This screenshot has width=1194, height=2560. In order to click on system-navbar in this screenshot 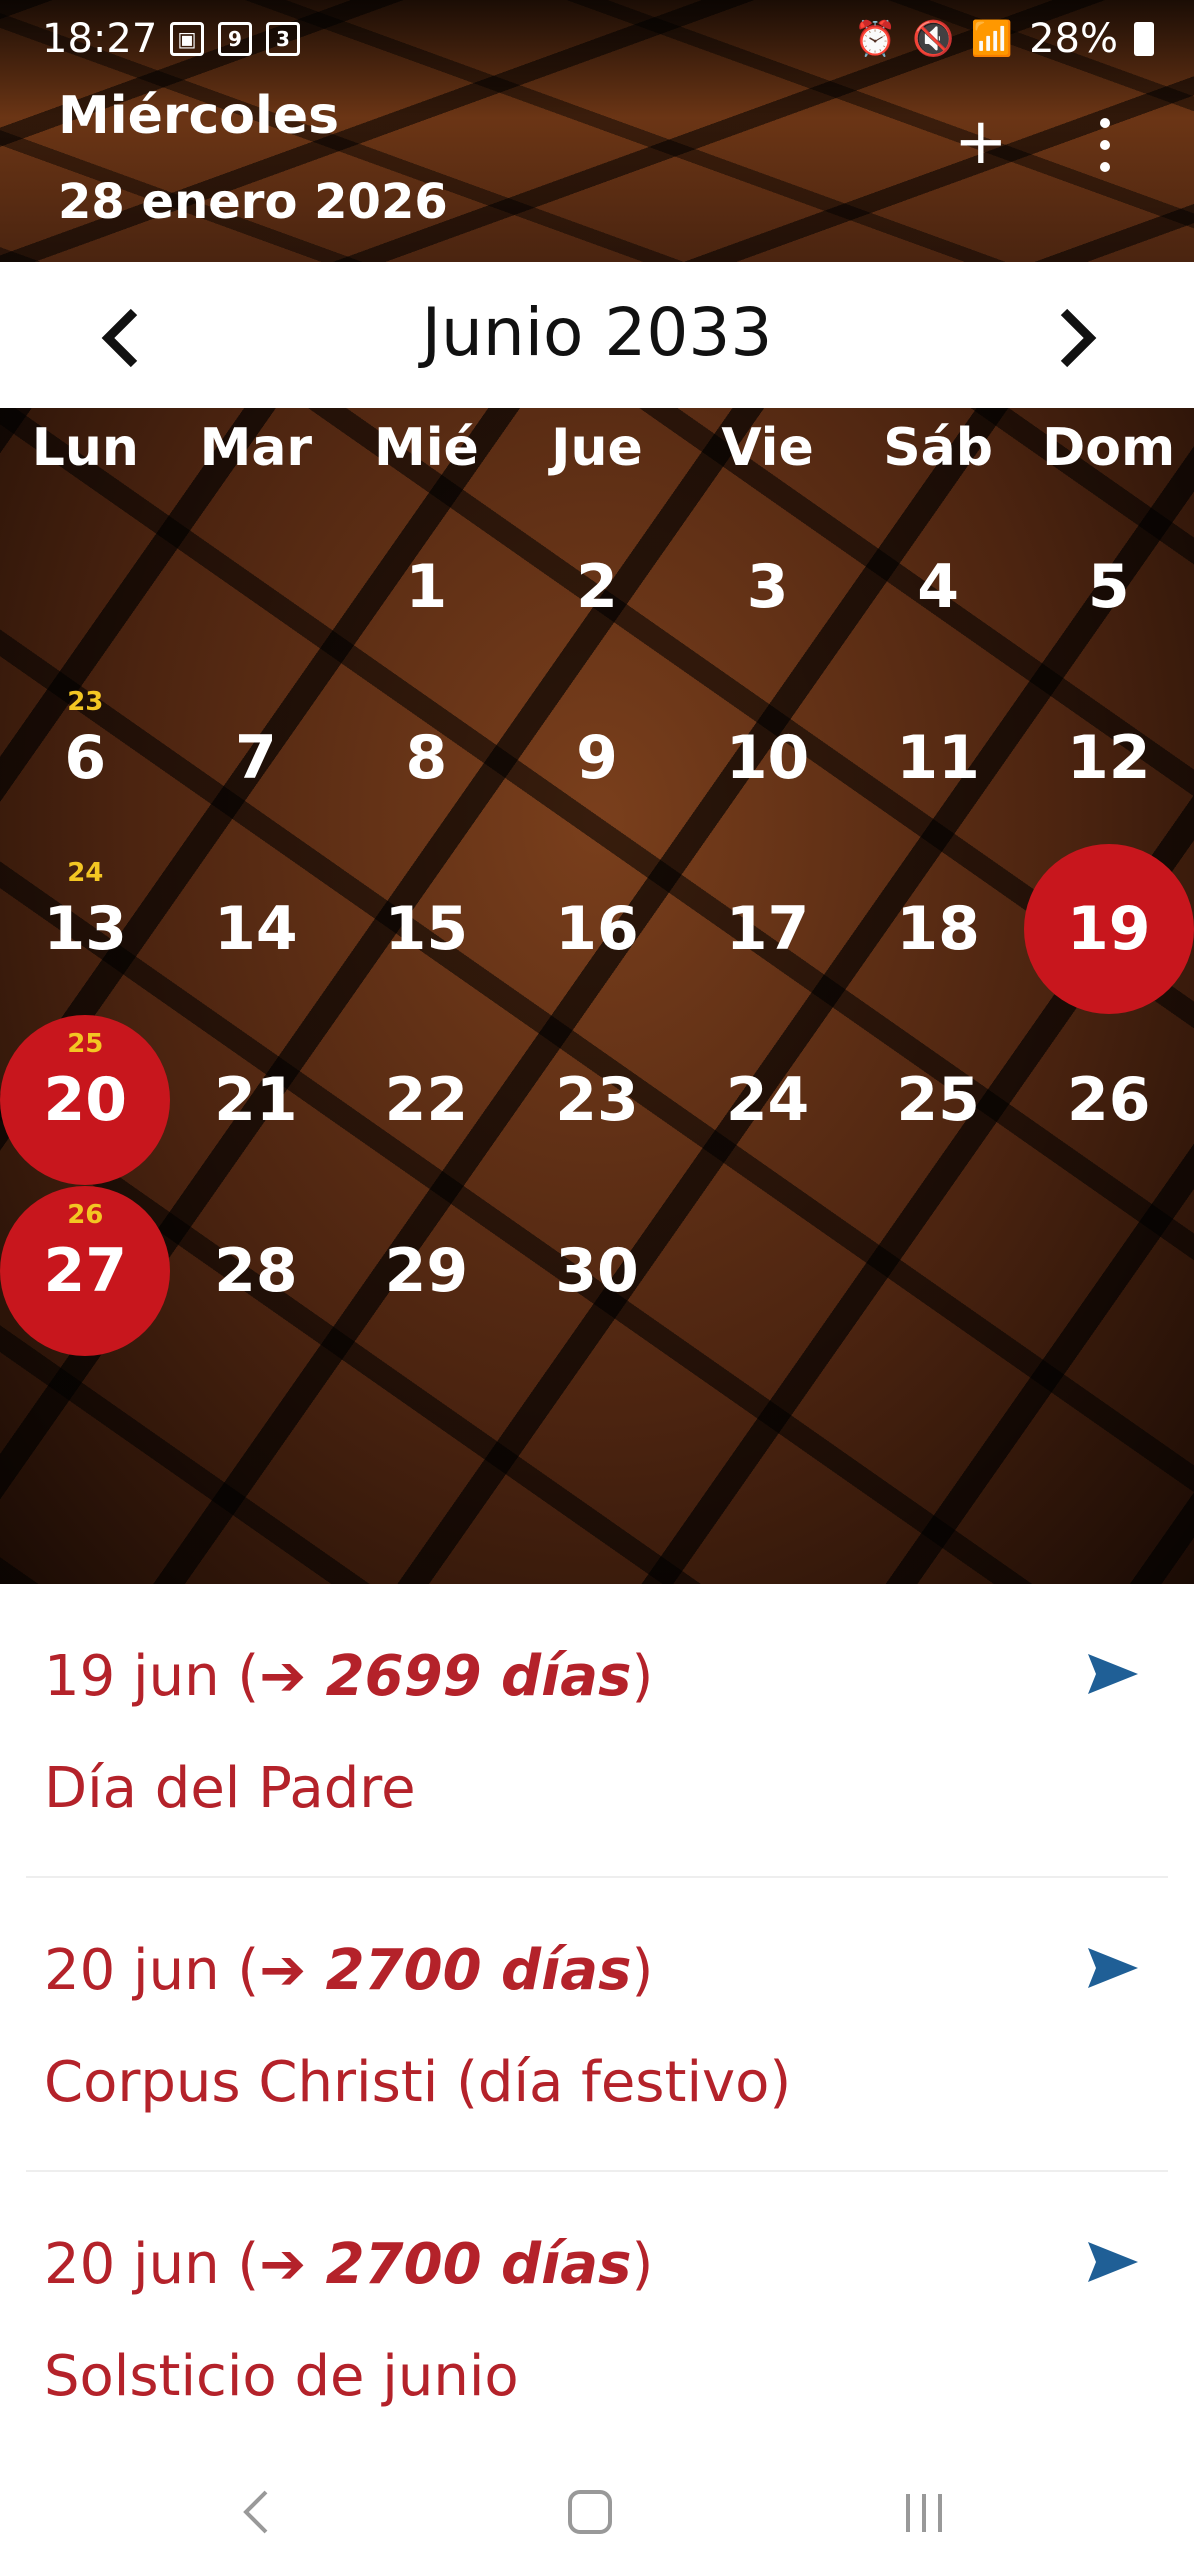, I will do `click(597, 2512)`.